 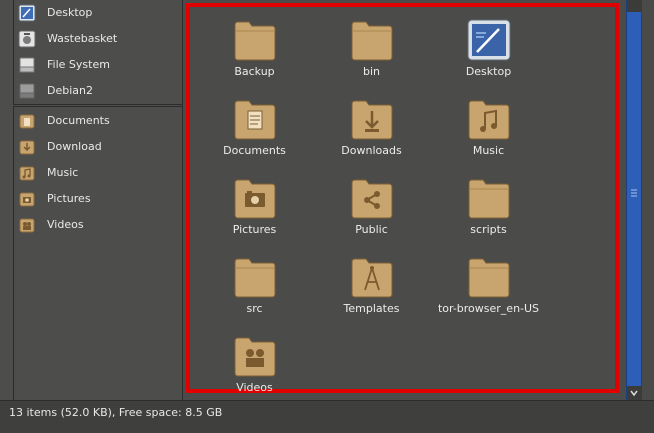 I want to click on file-item-videos: Videos, so click(x=254, y=363).